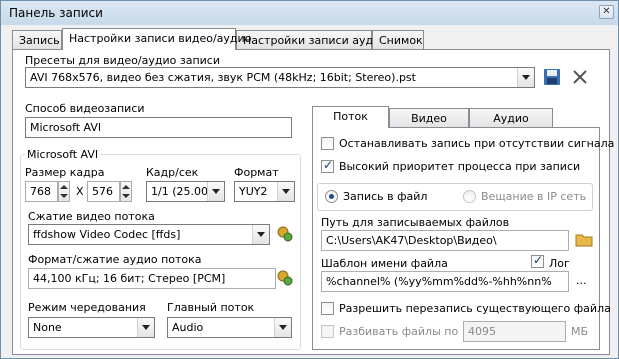 The width and height of the screenshot is (619, 359). What do you see at coordinates (158, 127) in the screenshot?
I see `method-select: Microsoft AVI` at bounding box center [158, 127].